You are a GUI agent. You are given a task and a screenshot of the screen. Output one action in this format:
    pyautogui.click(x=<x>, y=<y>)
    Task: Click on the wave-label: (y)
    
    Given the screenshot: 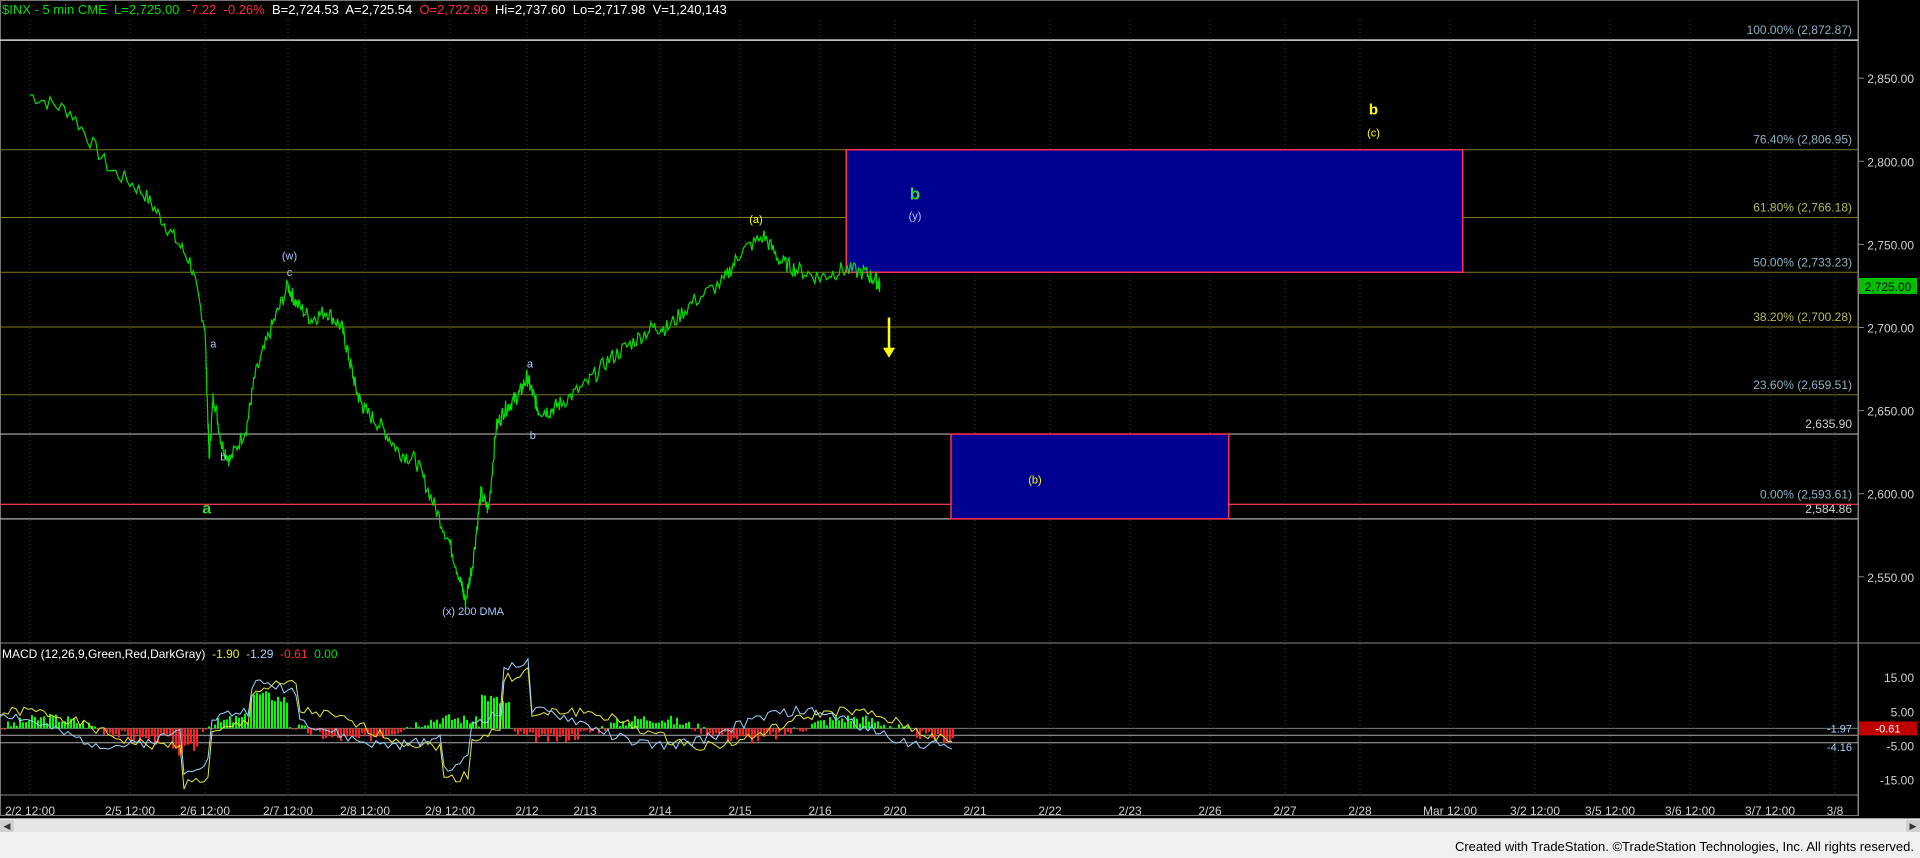 What is the action you would take?
    pyautogui.click(x=915, y=216)
    